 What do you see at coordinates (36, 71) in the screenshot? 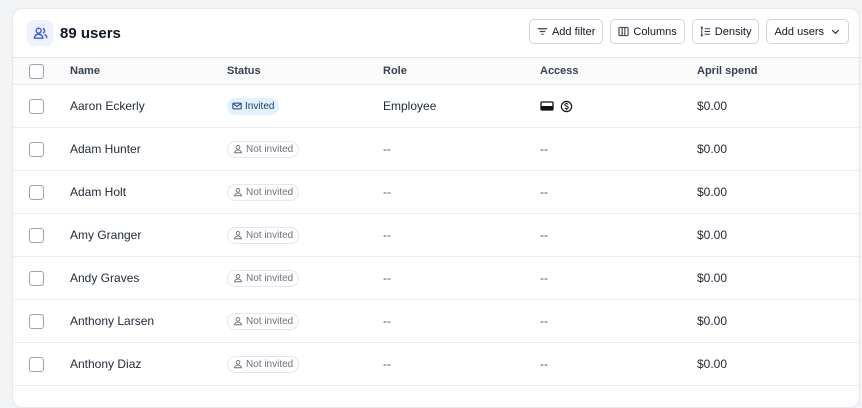
I see `select-all-checkbox` at bounding box center [36, 71].